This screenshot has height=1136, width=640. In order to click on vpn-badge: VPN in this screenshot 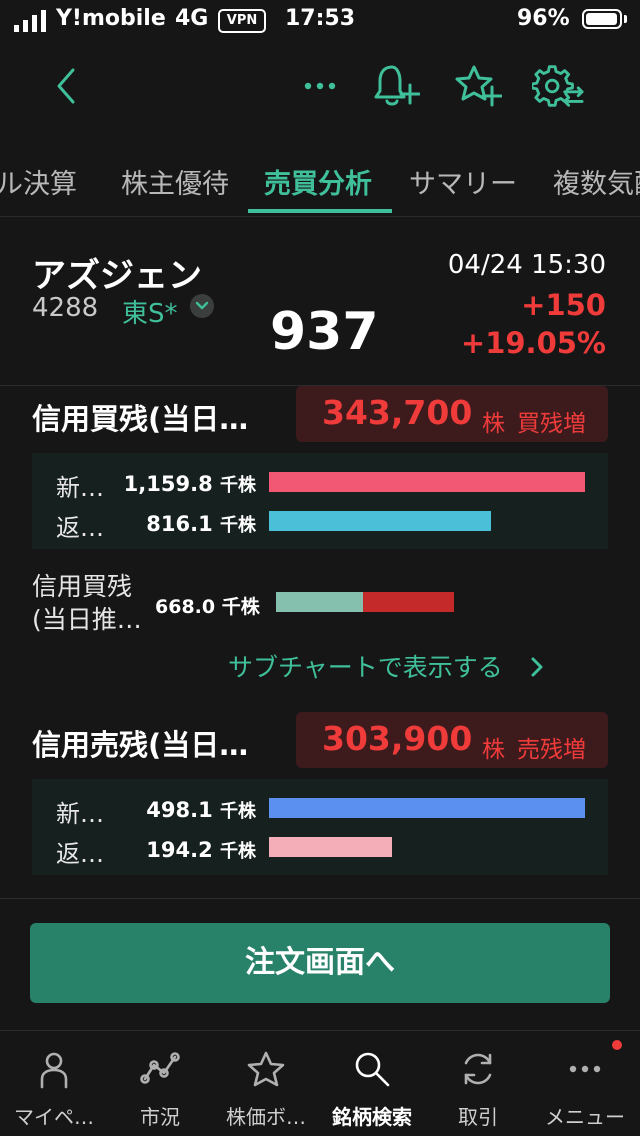, I will do `click(242, 21)`.